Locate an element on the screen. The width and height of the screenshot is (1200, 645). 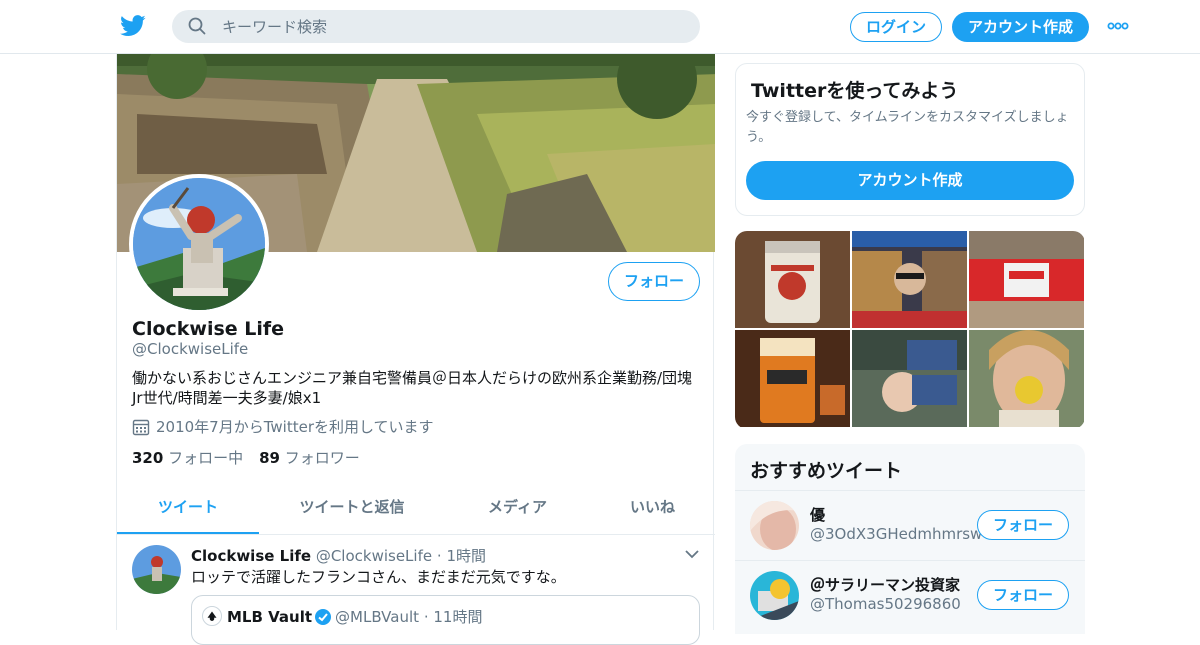
tweet-author-name: Clockwise Life is located at coordinates (251, 556).